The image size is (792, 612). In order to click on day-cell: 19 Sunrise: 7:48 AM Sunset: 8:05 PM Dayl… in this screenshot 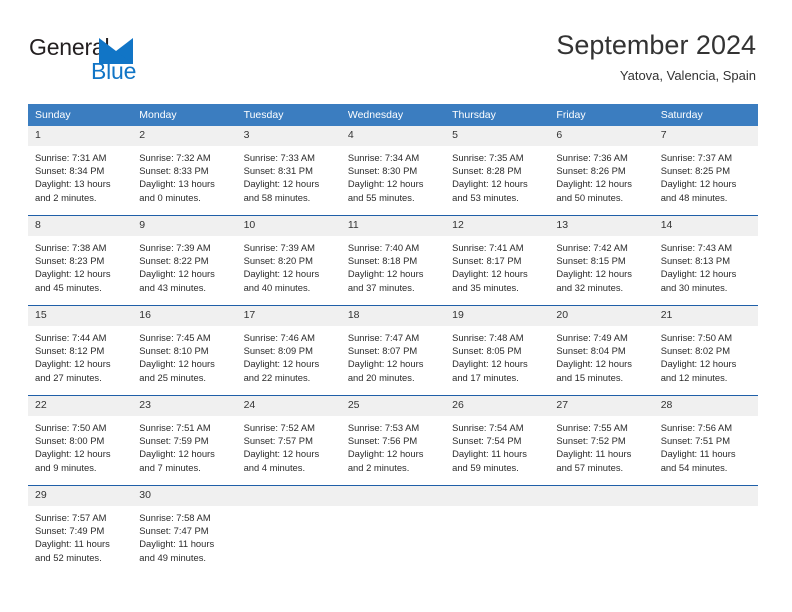, I will do `click(497, 350)`.